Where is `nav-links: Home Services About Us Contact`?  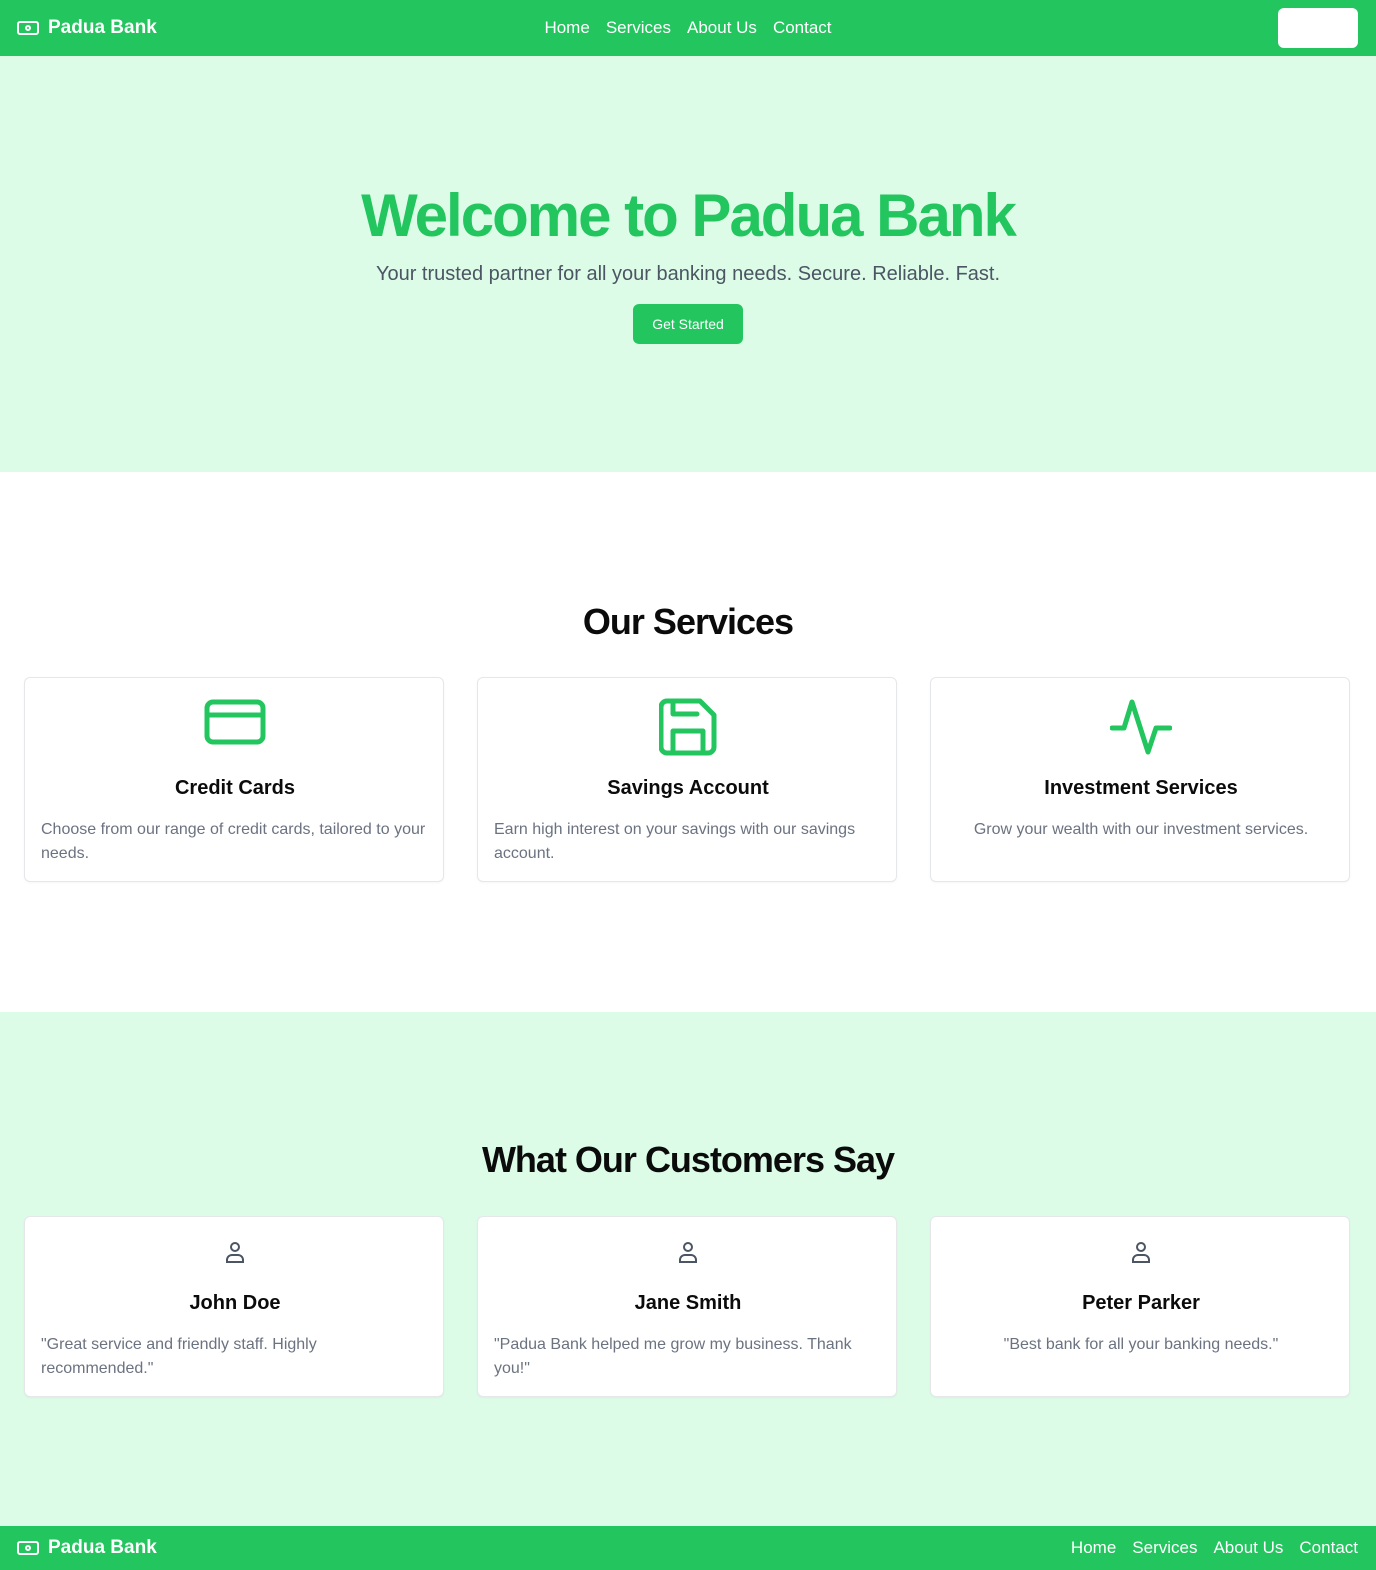
nav-links: Home Services About Us Contact is located at coordinates (688, 28).